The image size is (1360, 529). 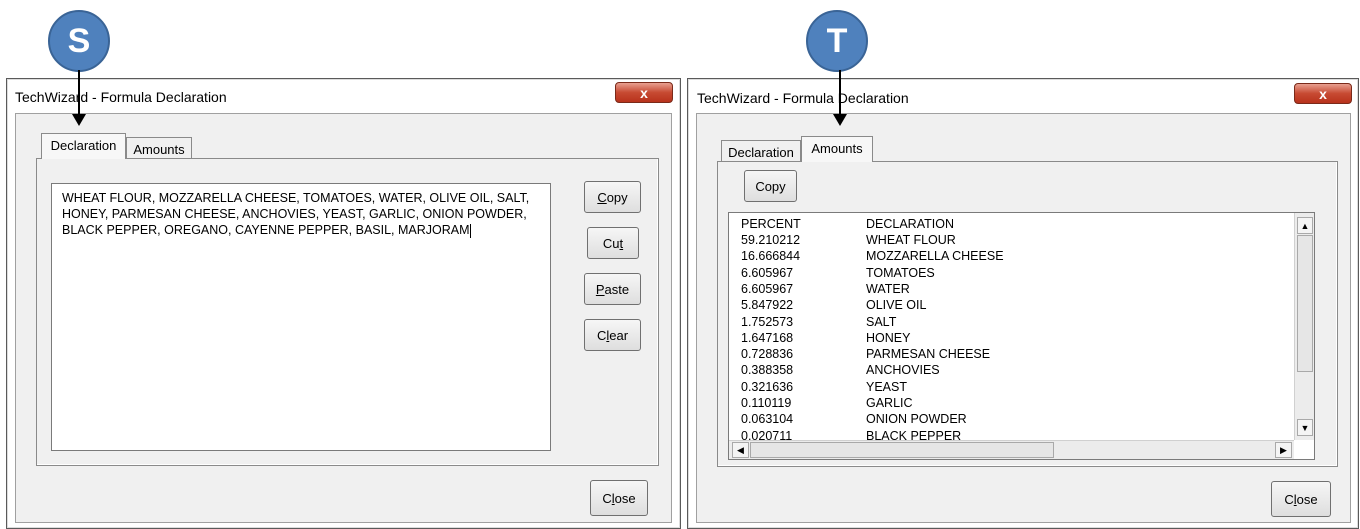 What do you see at coordinates (916, 419) in the screenshot?
I see `ingredient-name: ONION POWDER` at bounding box center [916, 419].